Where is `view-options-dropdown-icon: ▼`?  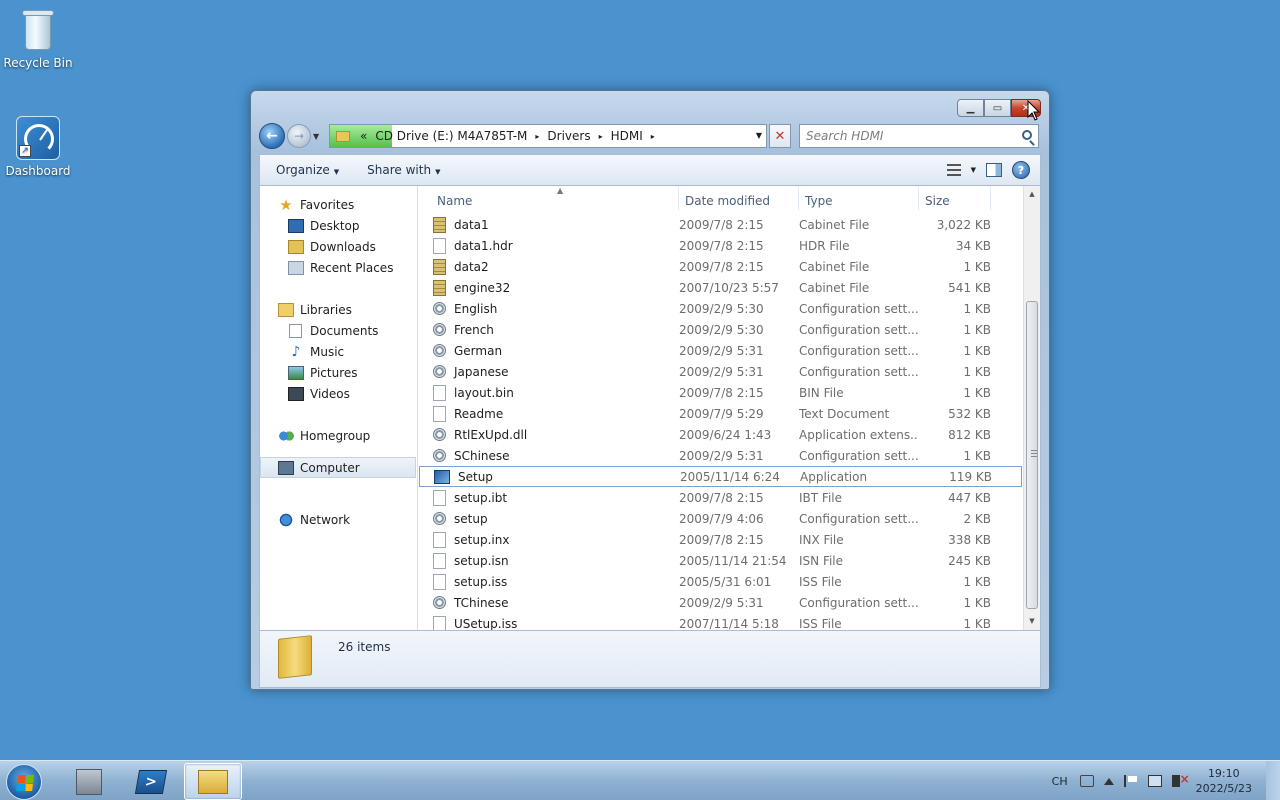
view-options-dropdown-icon: ▼ is located at coordinates (973, 170).